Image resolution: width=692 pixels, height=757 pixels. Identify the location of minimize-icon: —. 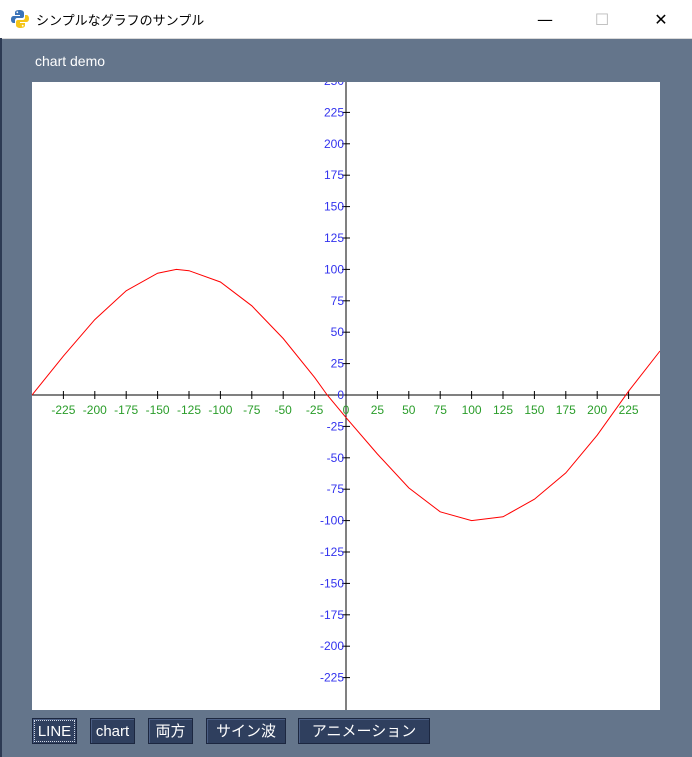
(545, 19).